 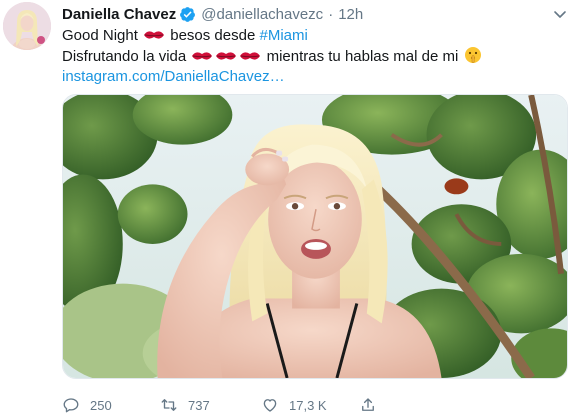 What do you see at coordinates (101, 405) in the screenshot?
I see `reply-count: 250` at bounding box center [101, 405].